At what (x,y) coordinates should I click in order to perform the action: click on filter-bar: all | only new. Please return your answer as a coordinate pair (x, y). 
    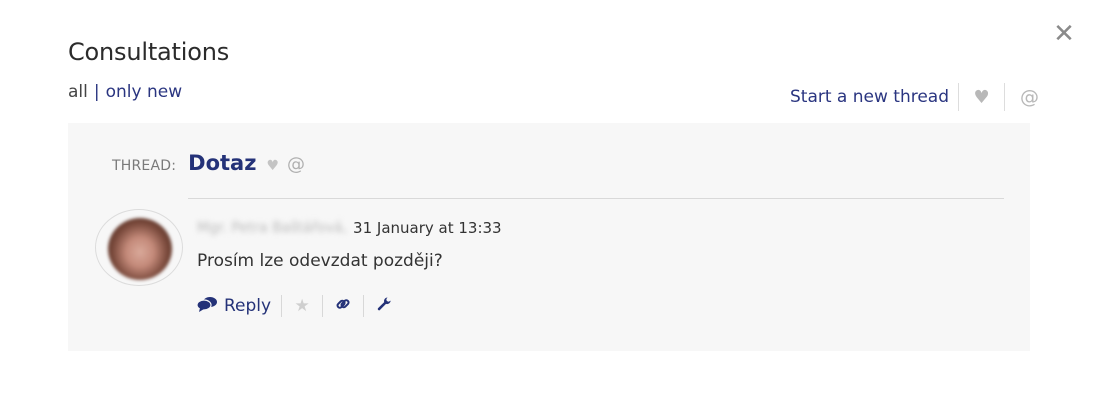
    Looking at the image, I should click on (125, 92).